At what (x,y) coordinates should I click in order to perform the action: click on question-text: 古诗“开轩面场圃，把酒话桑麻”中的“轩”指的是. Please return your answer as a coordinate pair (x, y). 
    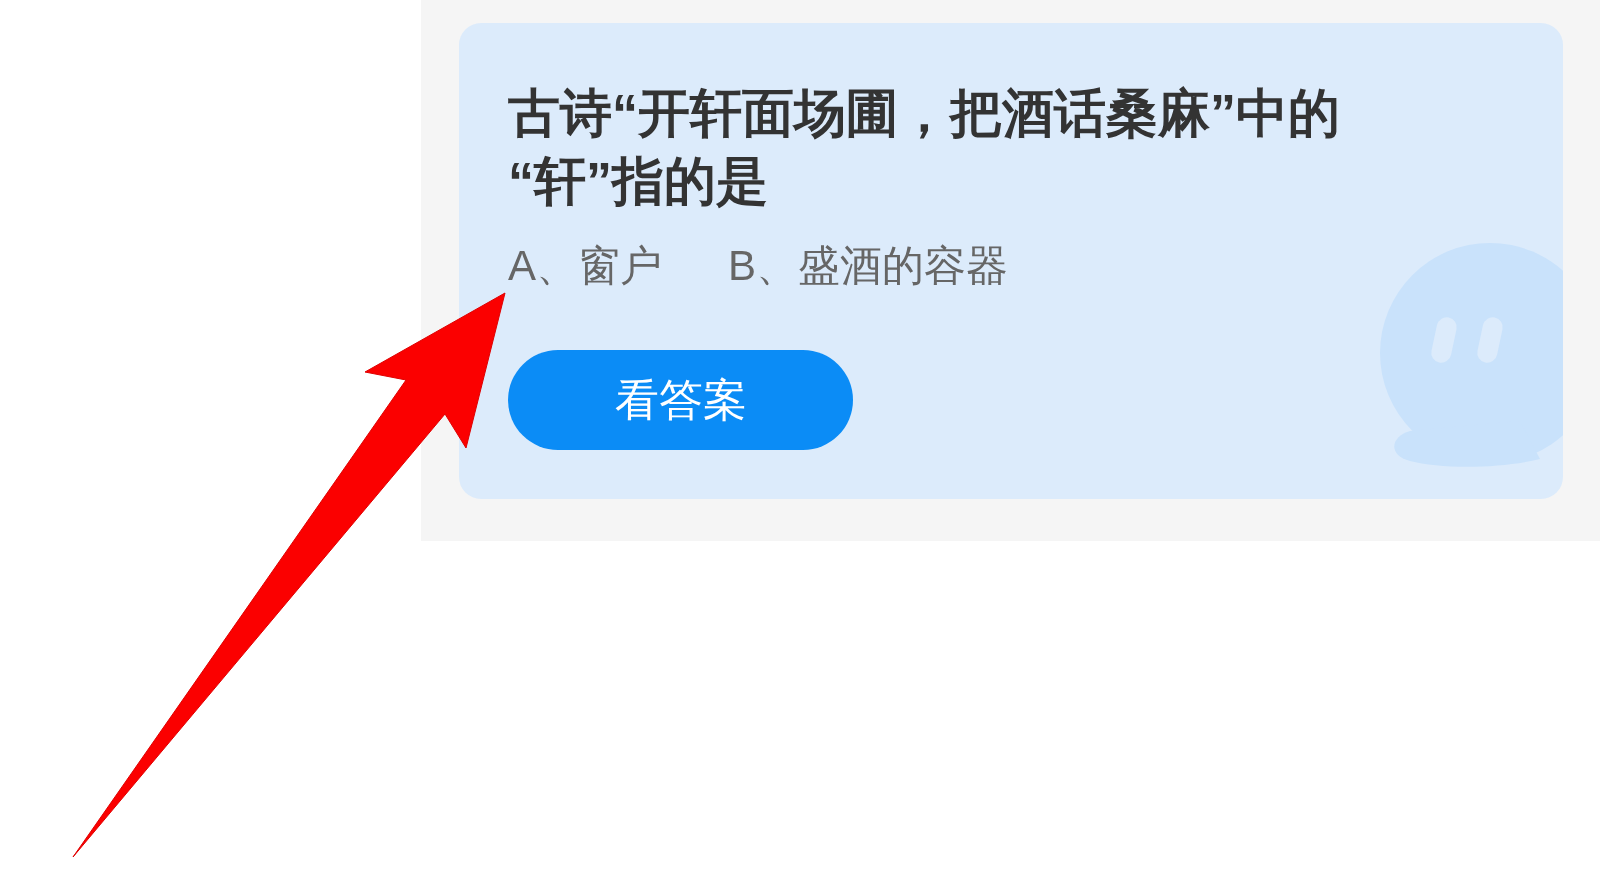
    Looking at the image, I should click on (924, 147).